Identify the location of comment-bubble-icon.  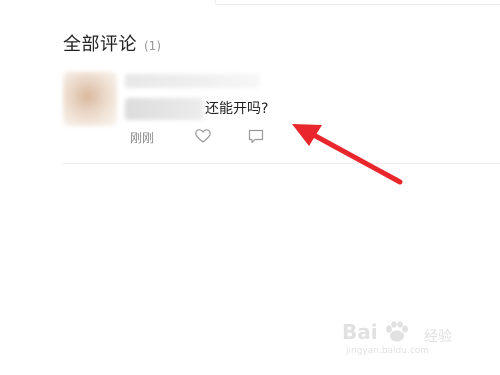
(256, 136).